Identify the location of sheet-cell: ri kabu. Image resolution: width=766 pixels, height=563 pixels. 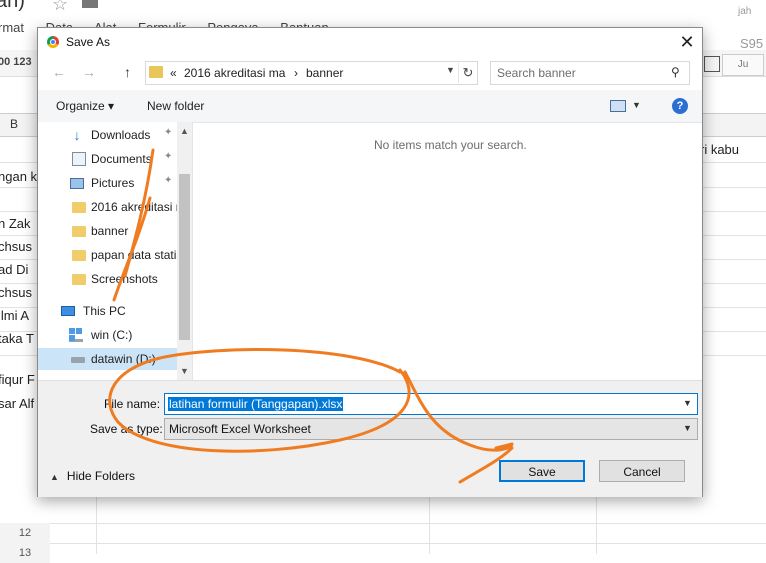
(719, 149).